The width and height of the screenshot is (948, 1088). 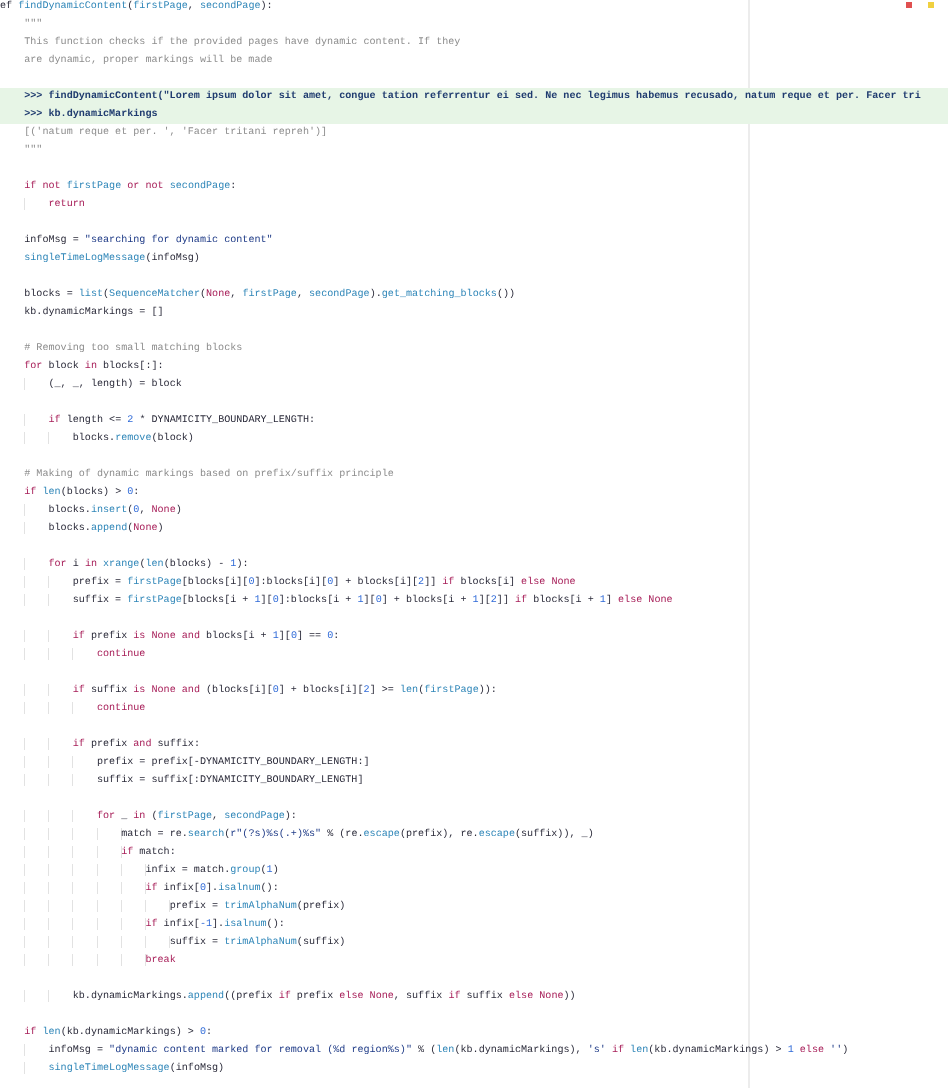 What do you see at coordinates (909, 5) in the screenshot?
I see `error-mark-icon` at bounding box center [909, 5].